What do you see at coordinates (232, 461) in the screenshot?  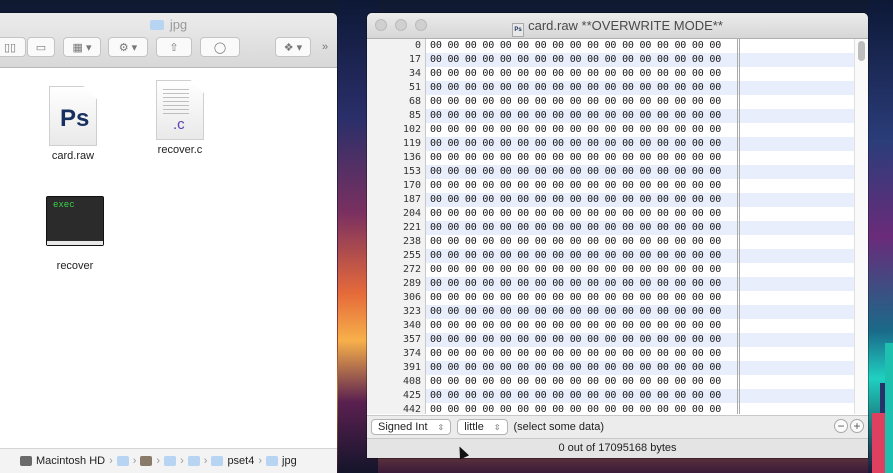 I see `path-segment: pset4` at bounding box center [232, 461].